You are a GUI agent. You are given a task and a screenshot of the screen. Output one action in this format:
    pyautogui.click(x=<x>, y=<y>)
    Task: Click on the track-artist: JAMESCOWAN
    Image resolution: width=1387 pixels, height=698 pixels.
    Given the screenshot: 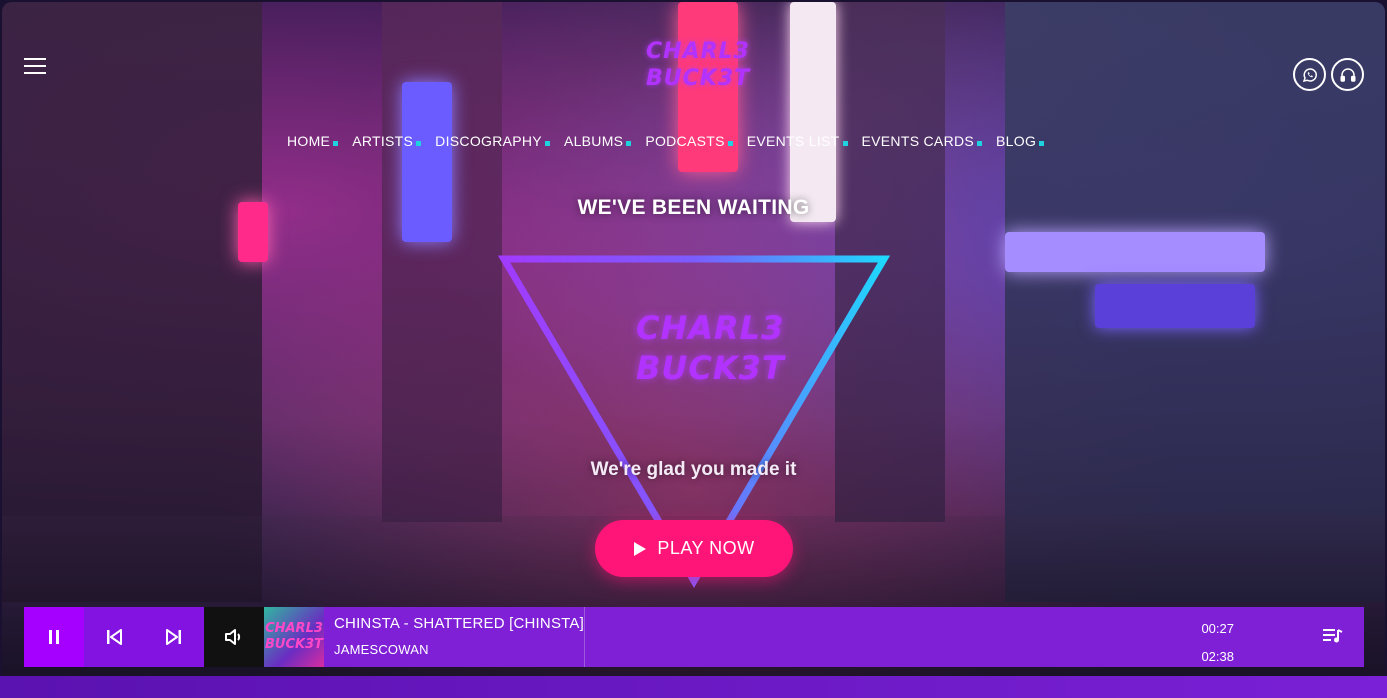 What is the action you would take?
    pyautogui.click(x=381, y=649)
    